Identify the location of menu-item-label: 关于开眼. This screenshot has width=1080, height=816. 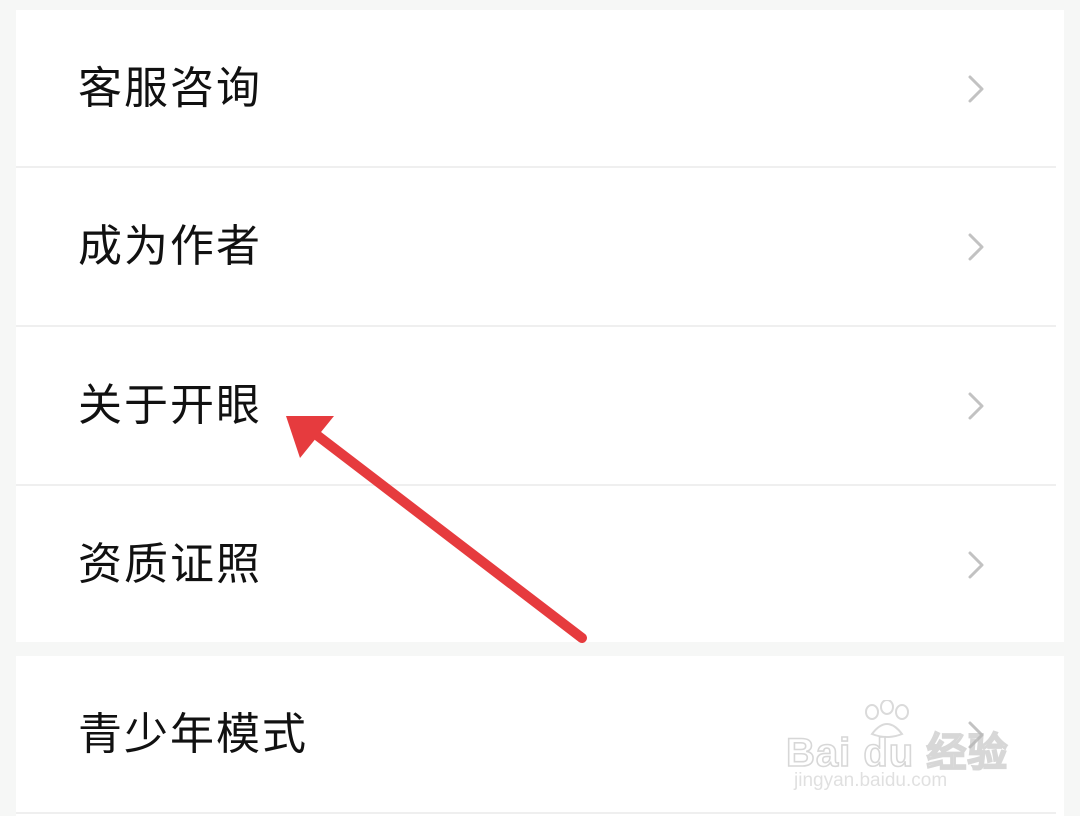
(170, 405).